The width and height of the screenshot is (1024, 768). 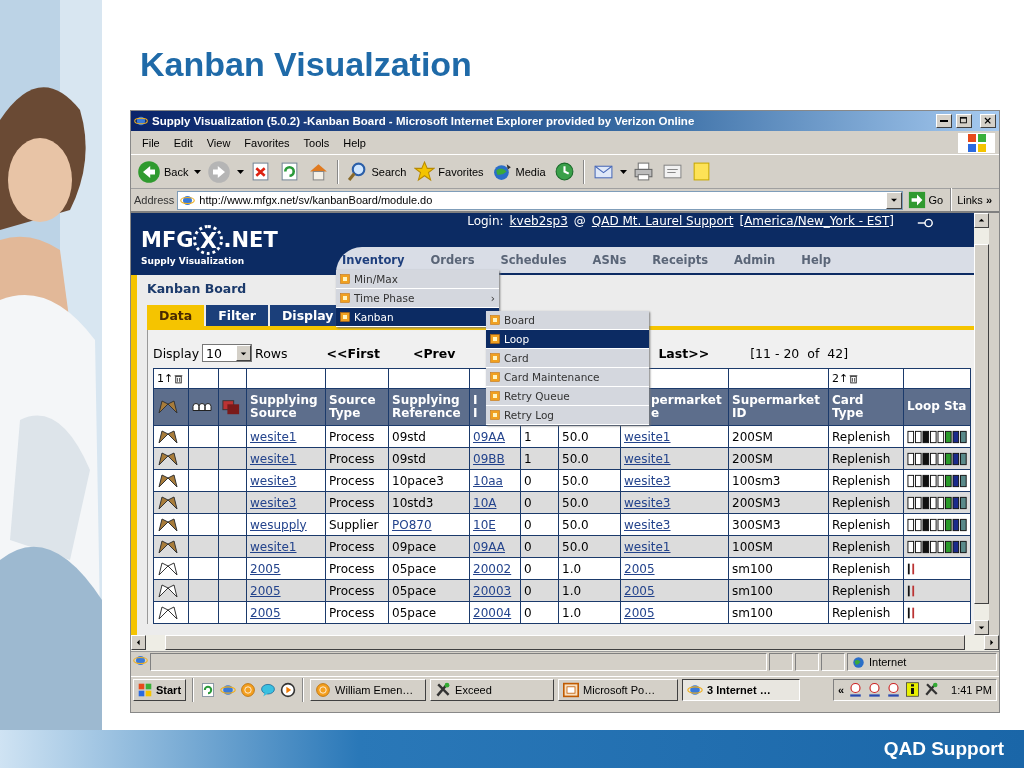 I want to click on back-button: Back, so click(x=163, y=171).